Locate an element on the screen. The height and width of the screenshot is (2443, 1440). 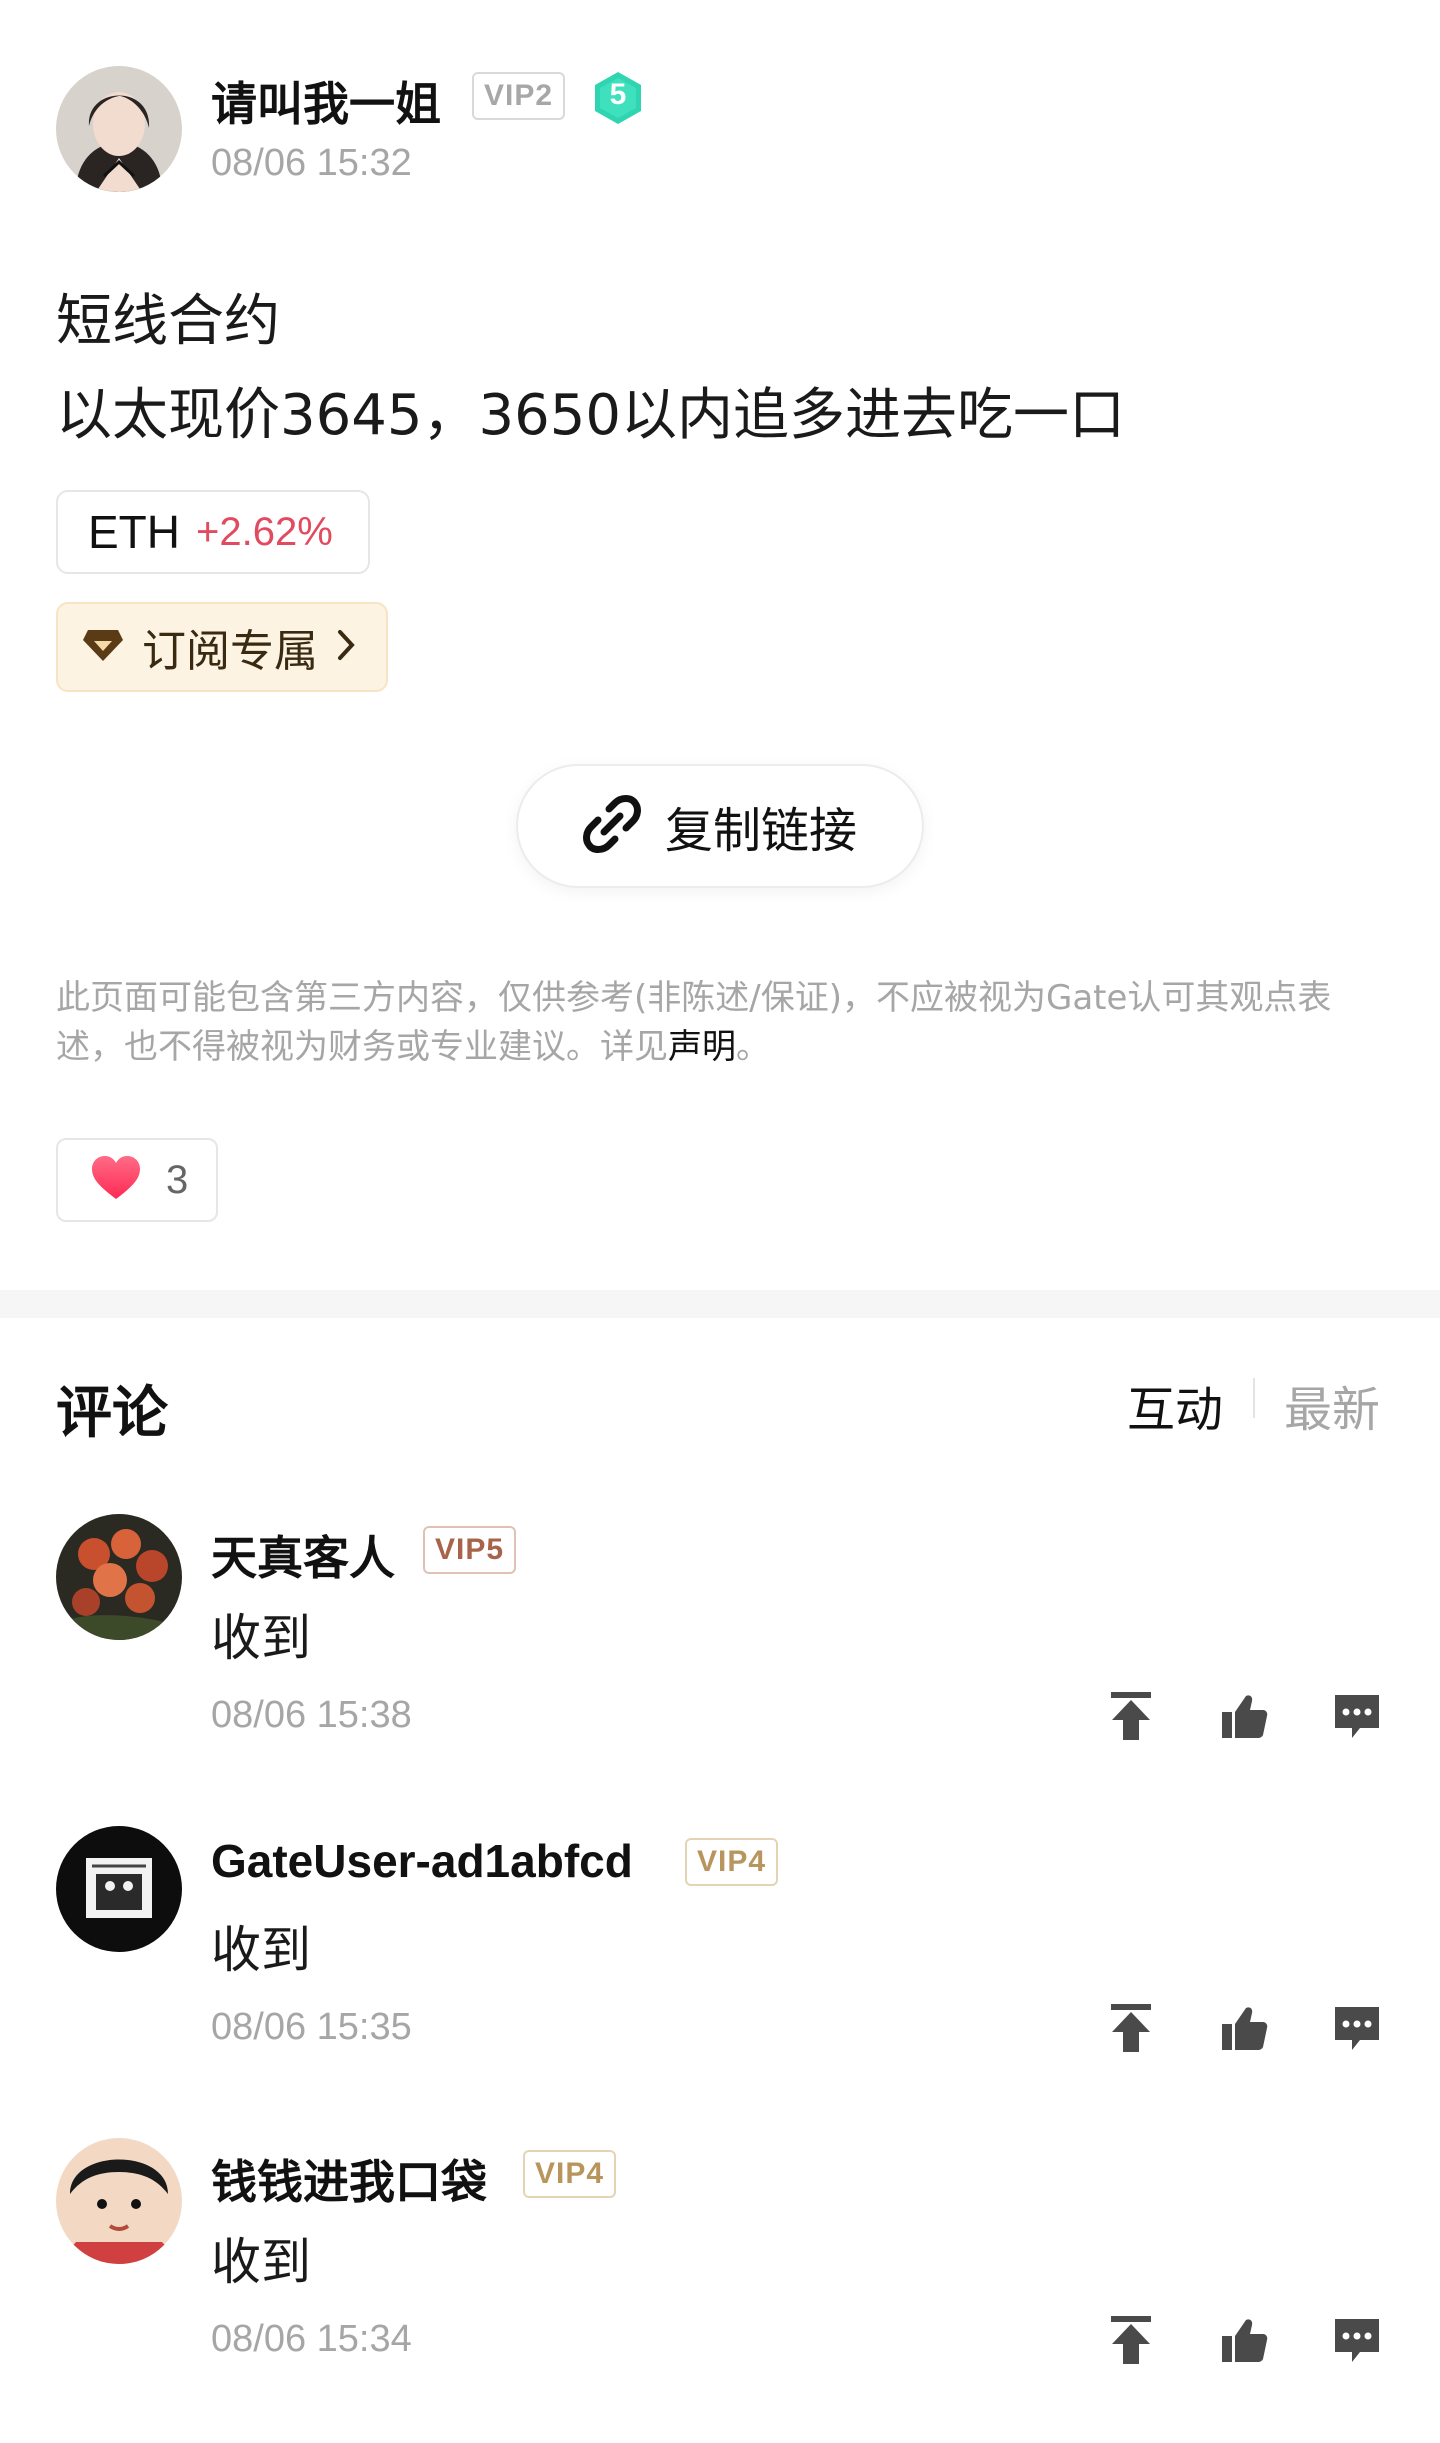
subscription-tag: 订阅专属 is located at coordinates (222, 647).